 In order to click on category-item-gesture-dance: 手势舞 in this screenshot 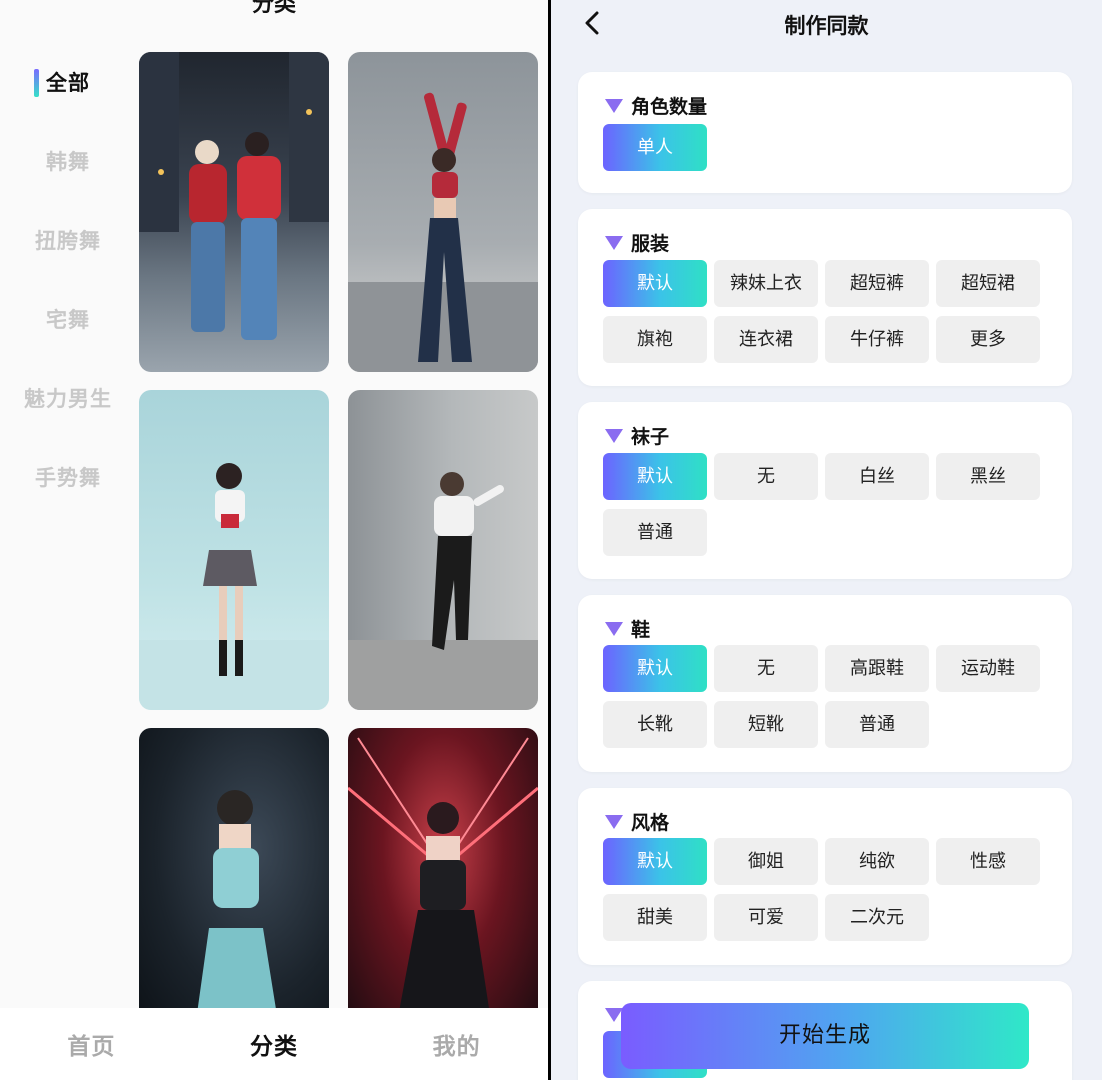, I will do `click(68, 486)`.